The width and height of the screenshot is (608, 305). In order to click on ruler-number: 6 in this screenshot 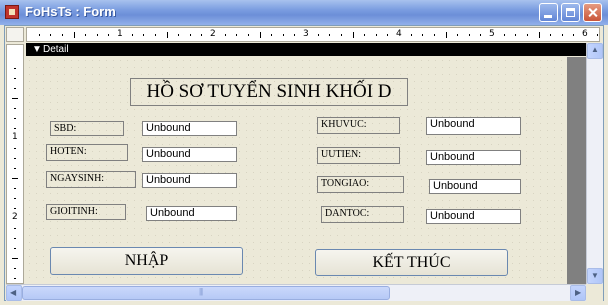, I will do `click(585, 34)`.